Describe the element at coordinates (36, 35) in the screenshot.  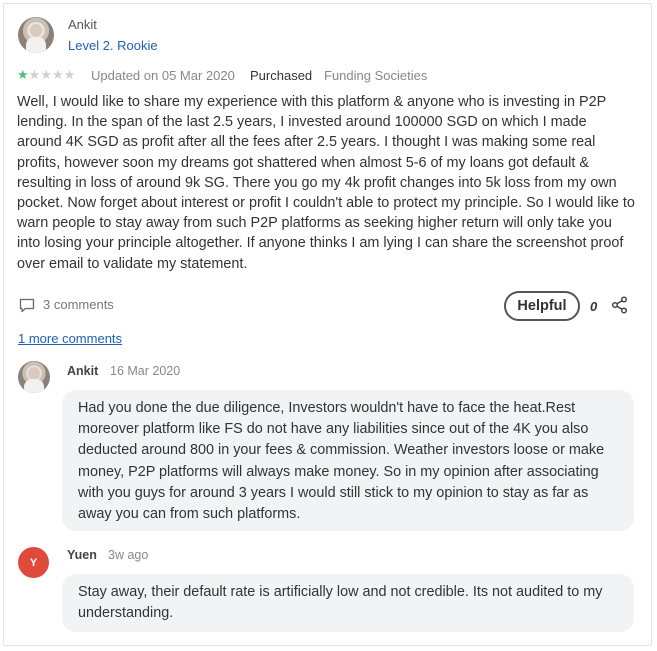
I see `reviewer-avatar` at that location.